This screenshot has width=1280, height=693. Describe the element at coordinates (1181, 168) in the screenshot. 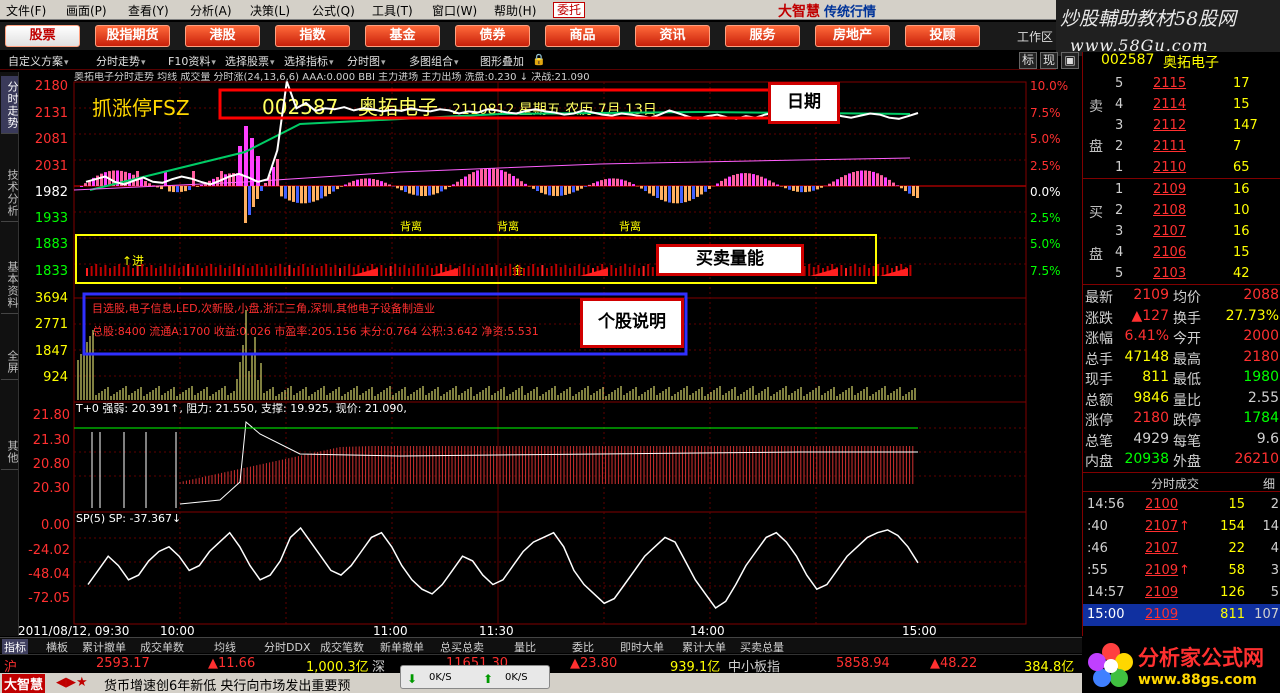

I see `ask-row: 1 2110 65` at that location.